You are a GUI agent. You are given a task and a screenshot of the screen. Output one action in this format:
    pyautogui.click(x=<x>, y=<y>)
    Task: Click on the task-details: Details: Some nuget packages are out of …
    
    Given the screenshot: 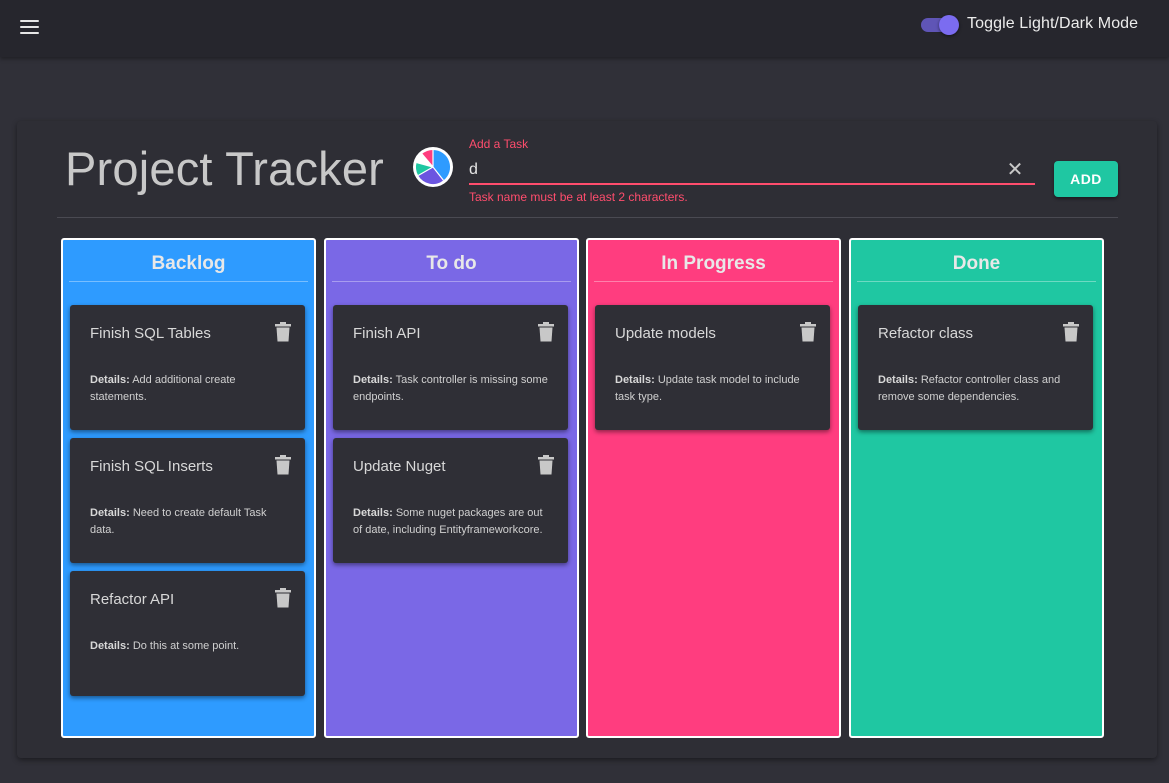 What is the action you would take?
    pyautogui.click(x=448, y=521)
    